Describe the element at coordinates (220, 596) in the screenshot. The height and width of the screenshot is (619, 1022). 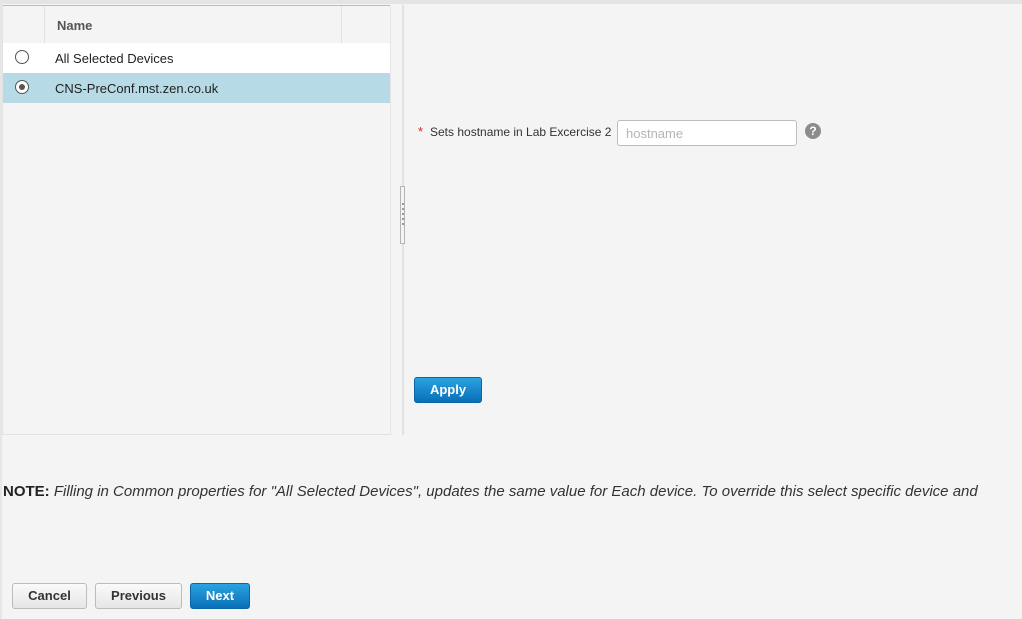
I see `next-button: Next` at that location.